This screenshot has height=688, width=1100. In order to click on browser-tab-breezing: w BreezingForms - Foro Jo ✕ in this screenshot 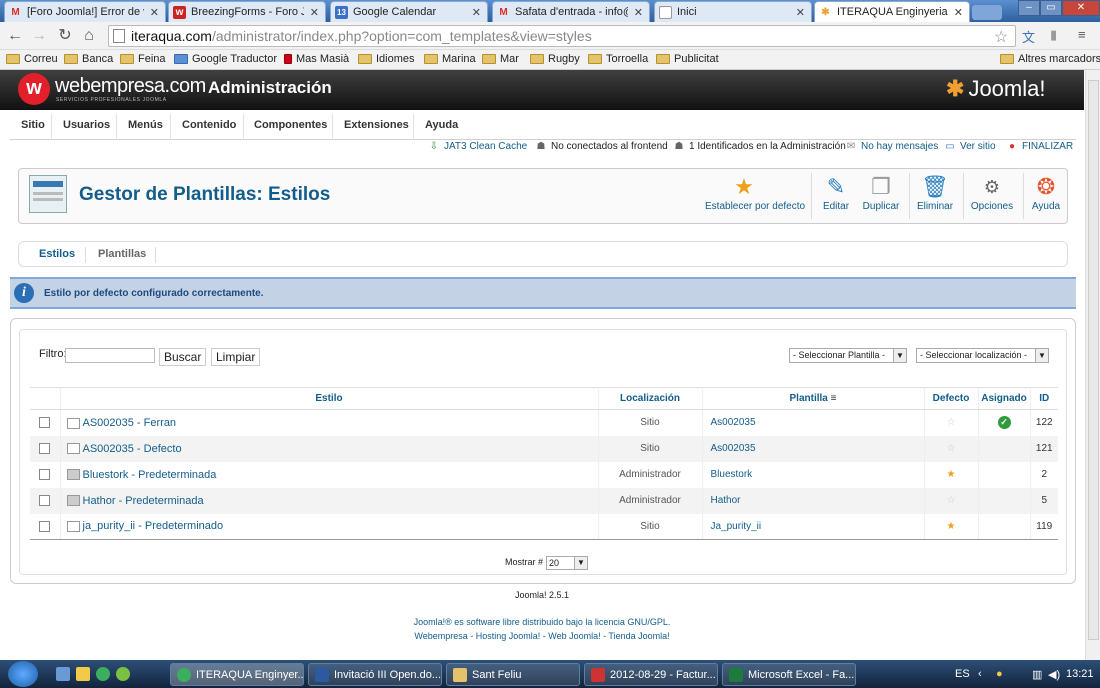, I will do `click(247, 11)`.